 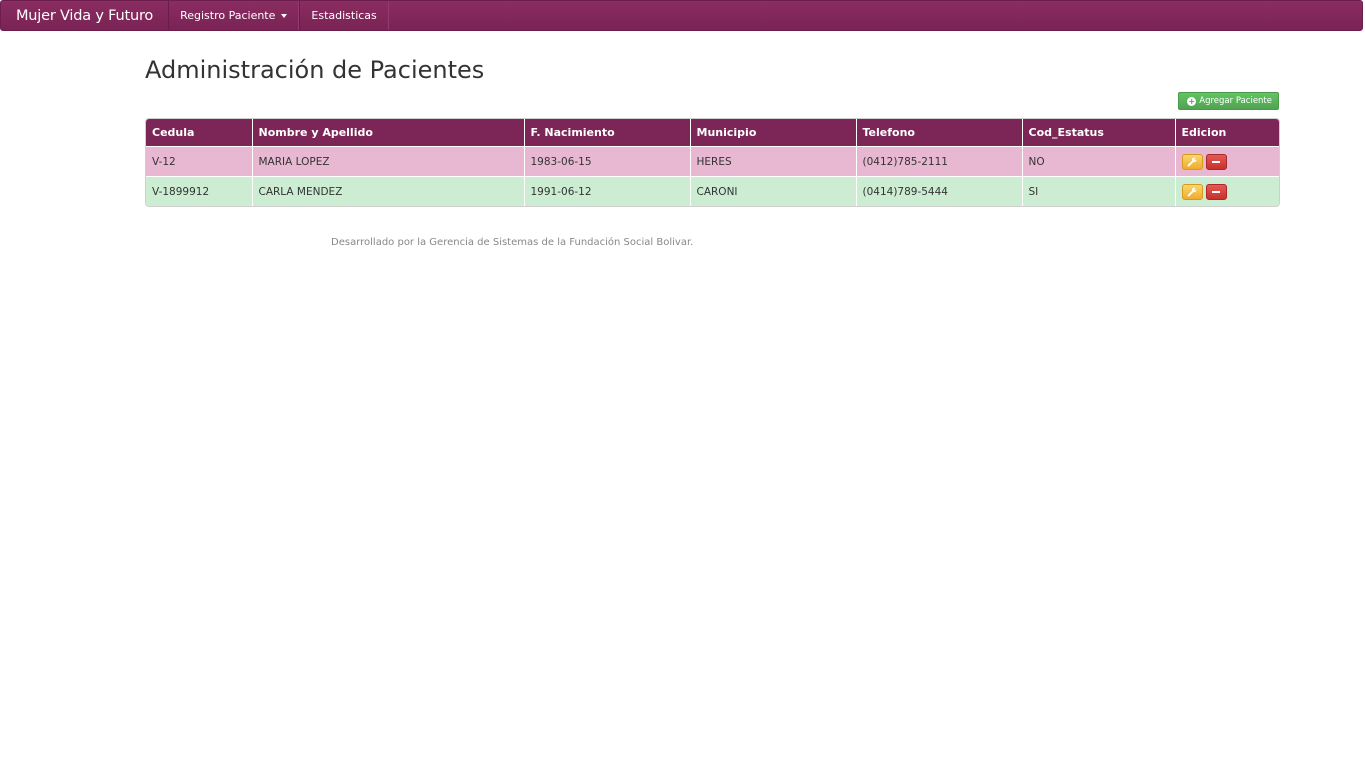 What do you see at coordinates (772, 161) in the screenshot?
I see `cell-municipio: HERES` at bounding box center [772, 161].